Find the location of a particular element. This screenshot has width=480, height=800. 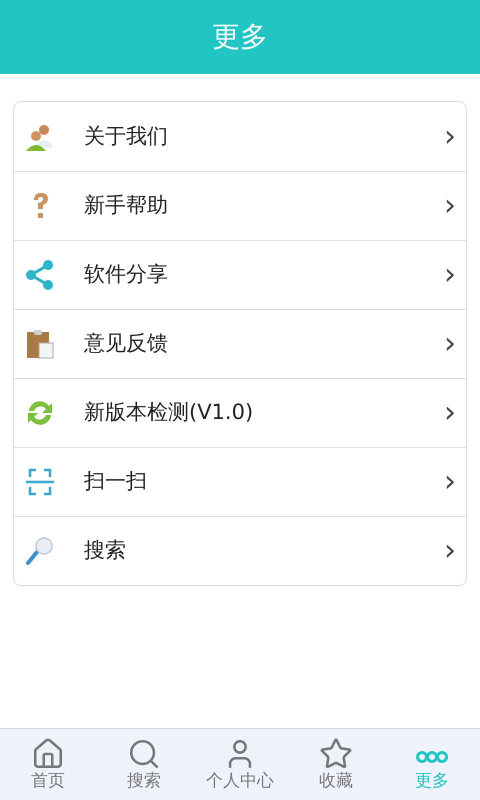

menu-item: 软件分享 › is located at coordinates (240, 274).